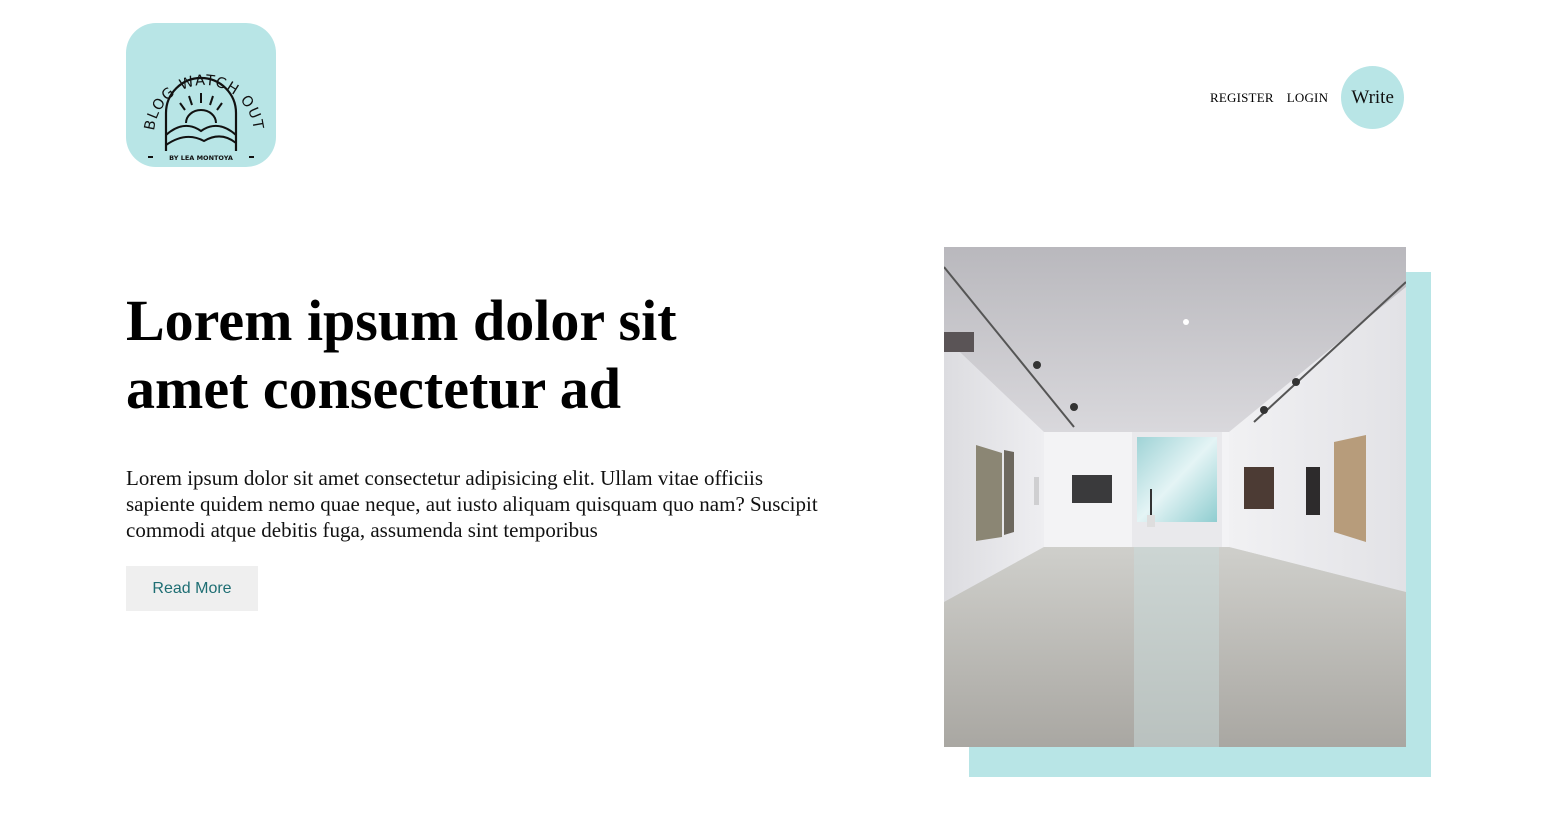 The image size is (1541, 824). Describe the element at coordinates (201, 158) in the screenshot. I see `logo-byline: BY LEA MONTOYA` at that location.